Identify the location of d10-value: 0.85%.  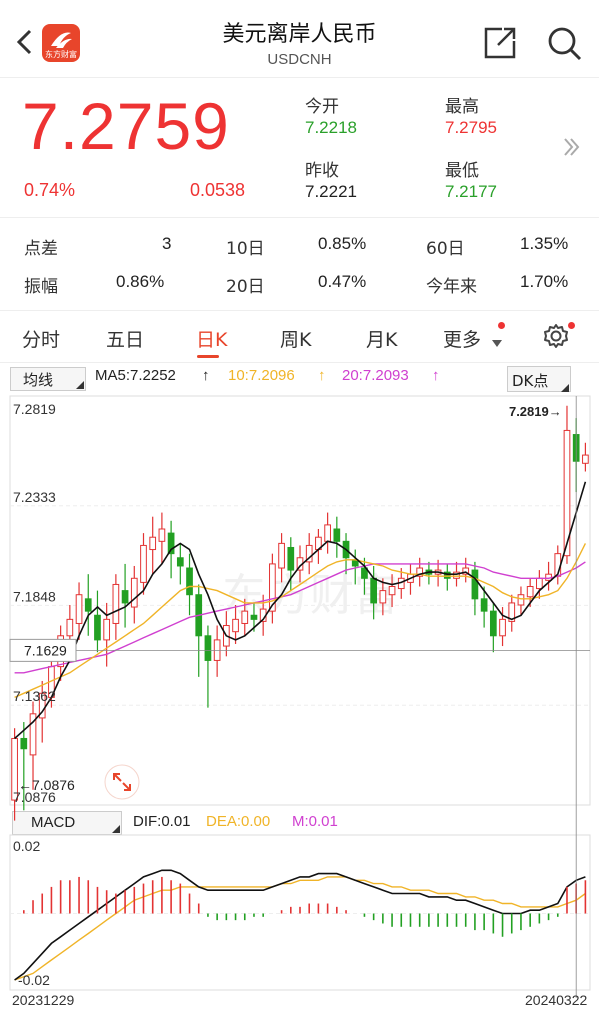
(342, 243).